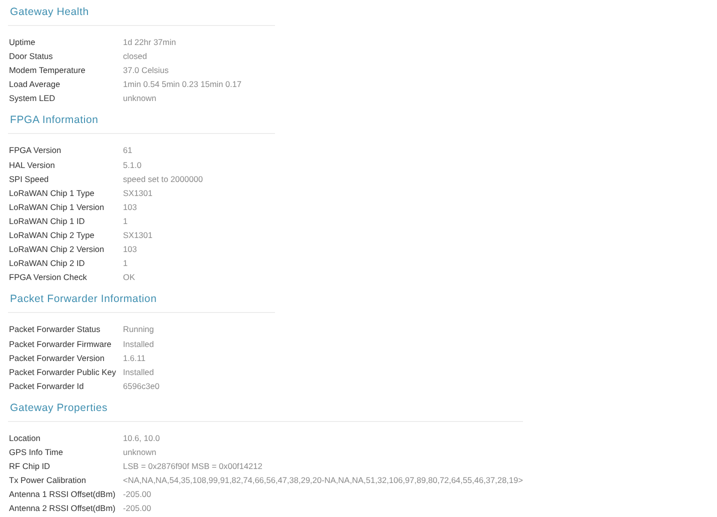 The image size is (717, 517). What do you see at coordinates (146, 71) in the screenshot?
I see `field-value: 37.0 Celsius` at bounding box center [146, 71].